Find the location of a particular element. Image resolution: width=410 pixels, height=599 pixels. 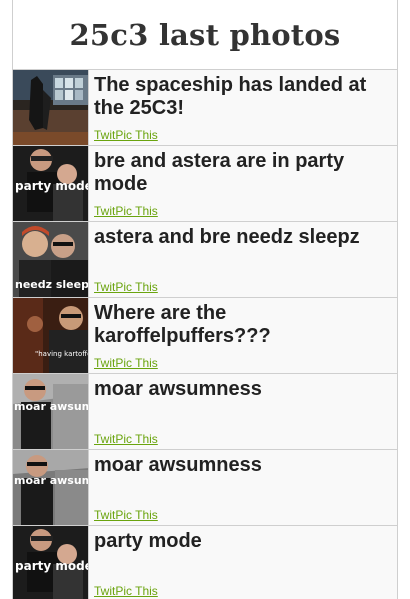

thumb-text: moar awsumness is located at coordinates (51, 406).